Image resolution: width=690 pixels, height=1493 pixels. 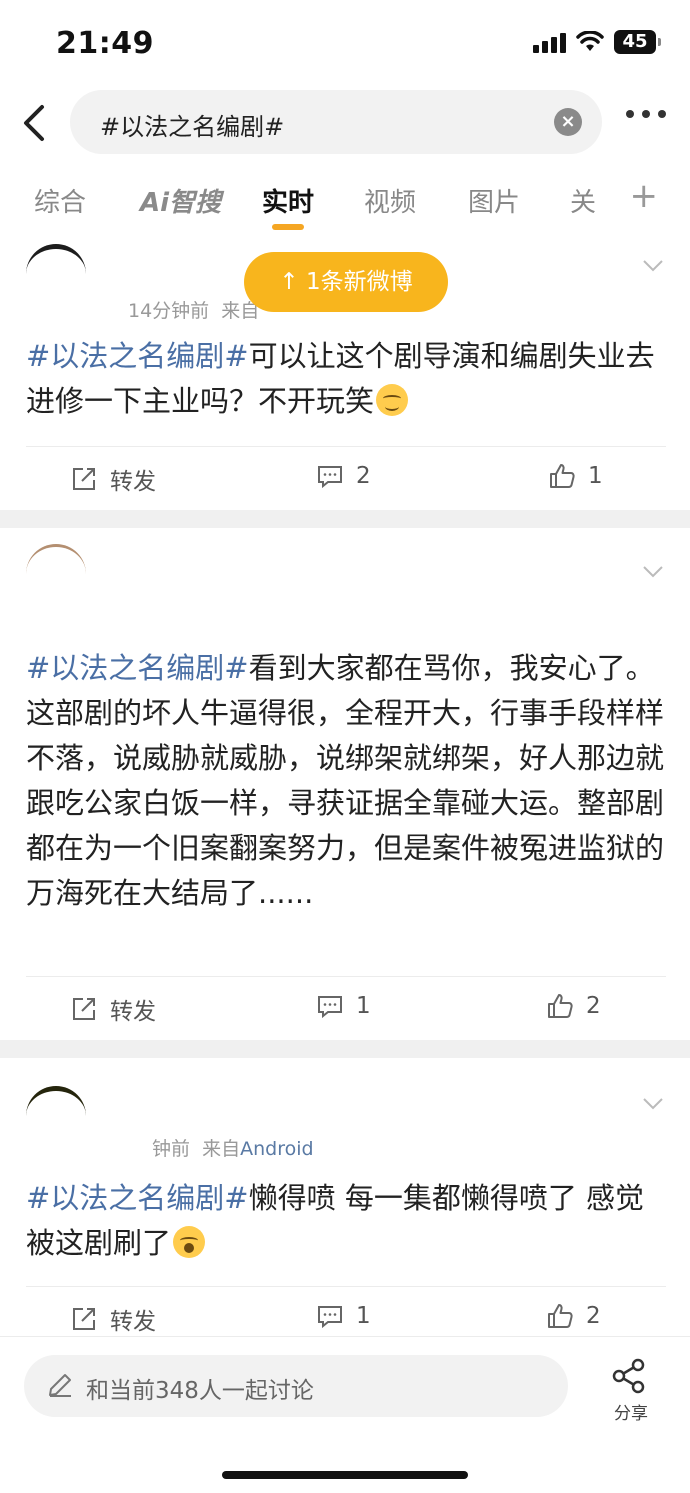 What do you see at coordinates (34, 123) in the screenshot?
I see `back-arrow-icon` at bounding box center [34, 123].